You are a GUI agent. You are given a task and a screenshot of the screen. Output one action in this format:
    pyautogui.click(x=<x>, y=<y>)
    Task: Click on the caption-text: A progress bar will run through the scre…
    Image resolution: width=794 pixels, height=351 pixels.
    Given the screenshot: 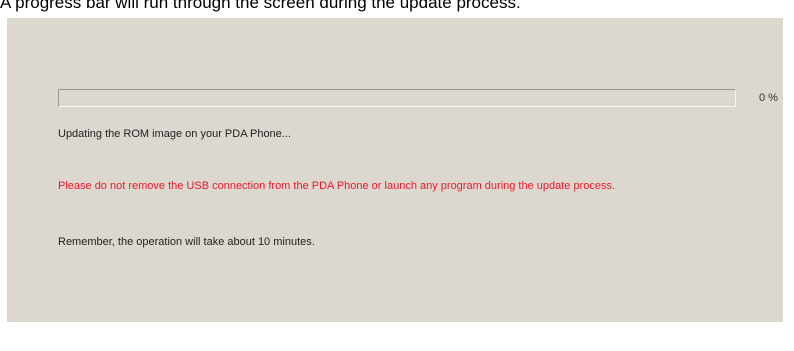 What is the action you would take?
    pyautogui.click(x=260, y=6)
    